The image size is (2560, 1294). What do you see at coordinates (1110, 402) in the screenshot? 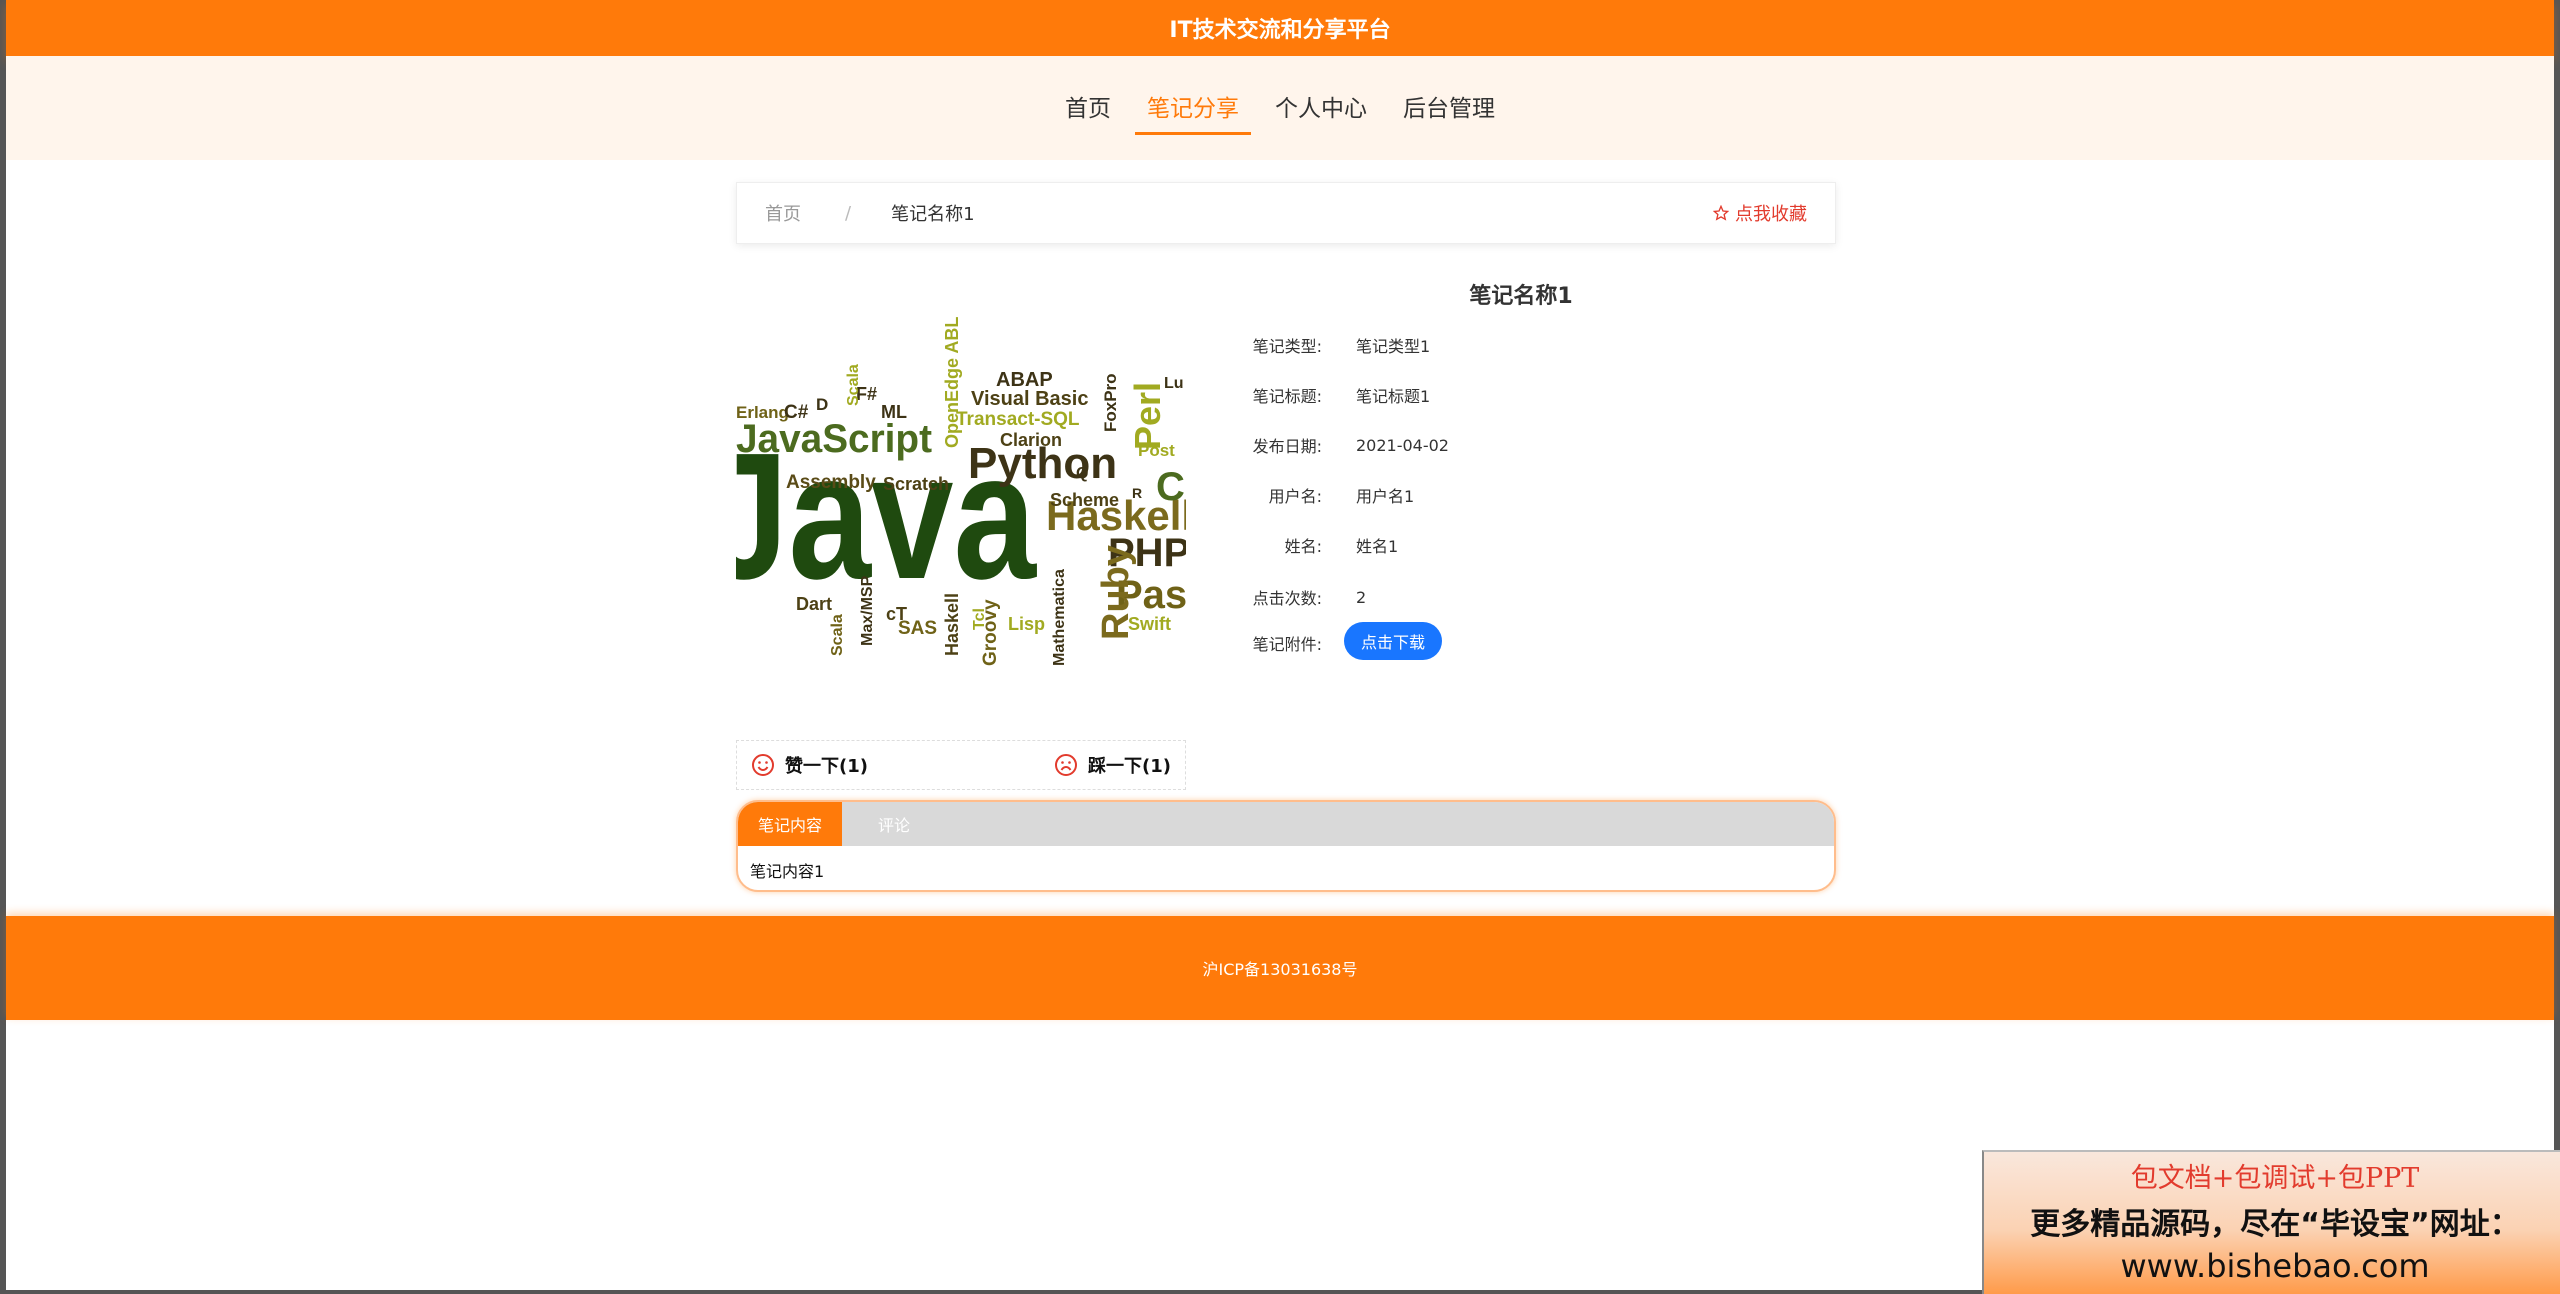
I see `svg-text: FoxPro` at bounding box center [1110, 402].